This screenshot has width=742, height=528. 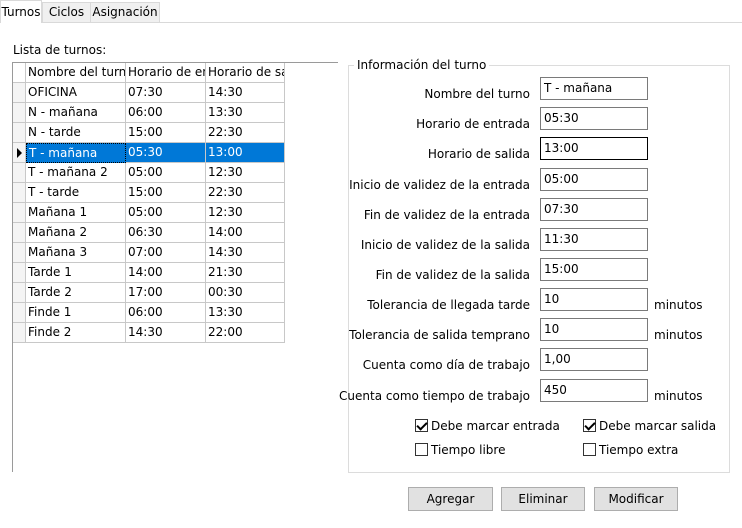 I want to click on cell-entry-time: 06:30, so click(x=166, y=233).